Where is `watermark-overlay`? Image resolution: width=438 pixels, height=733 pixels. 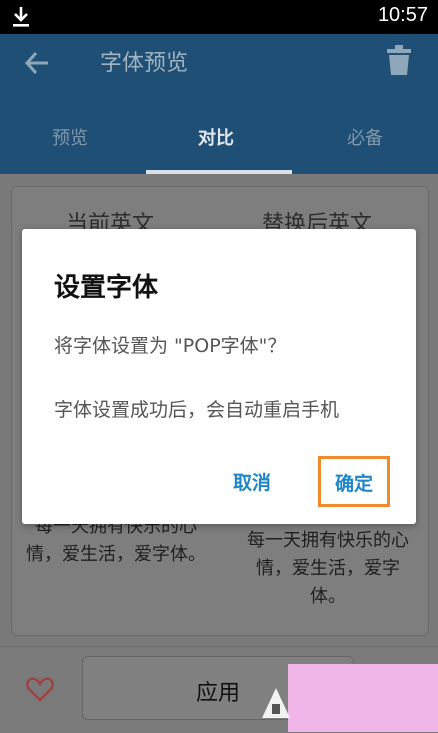 watermark-overlay is located at coordinates (363, 698).